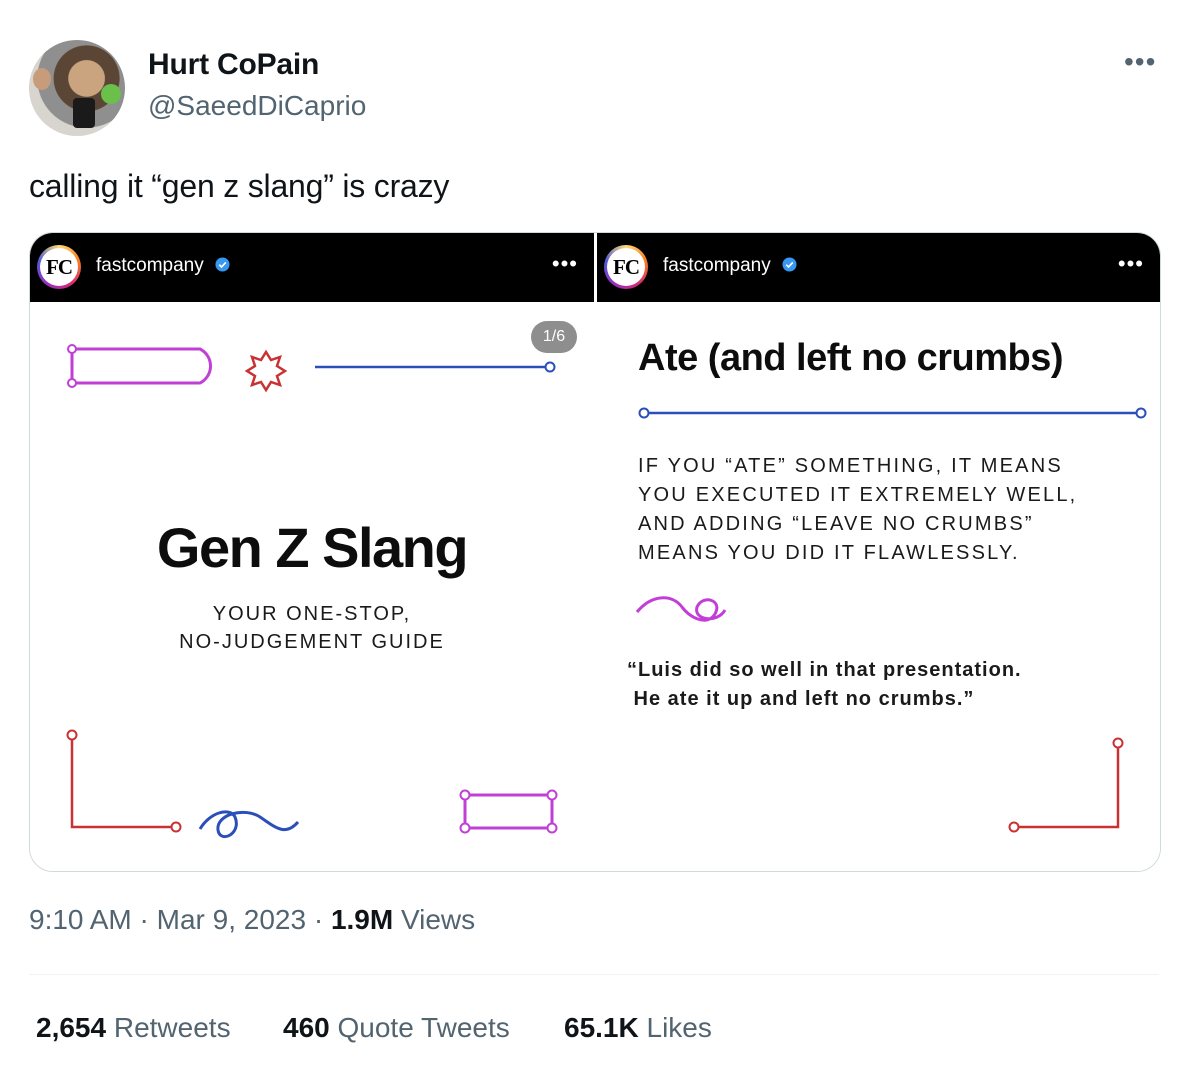  I want to click on example-line: He ate it up and left no crumbs.”, so click(801, 699).